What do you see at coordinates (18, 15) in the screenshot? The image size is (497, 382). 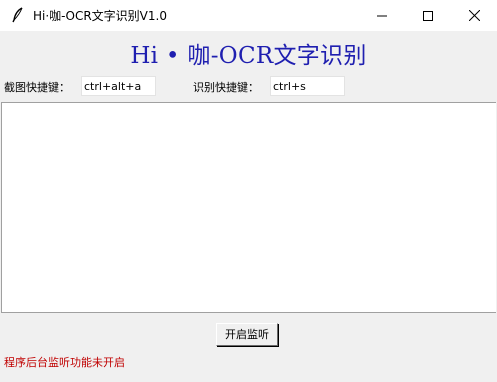 I see `feather-icon` at bounding box center [18, 15].